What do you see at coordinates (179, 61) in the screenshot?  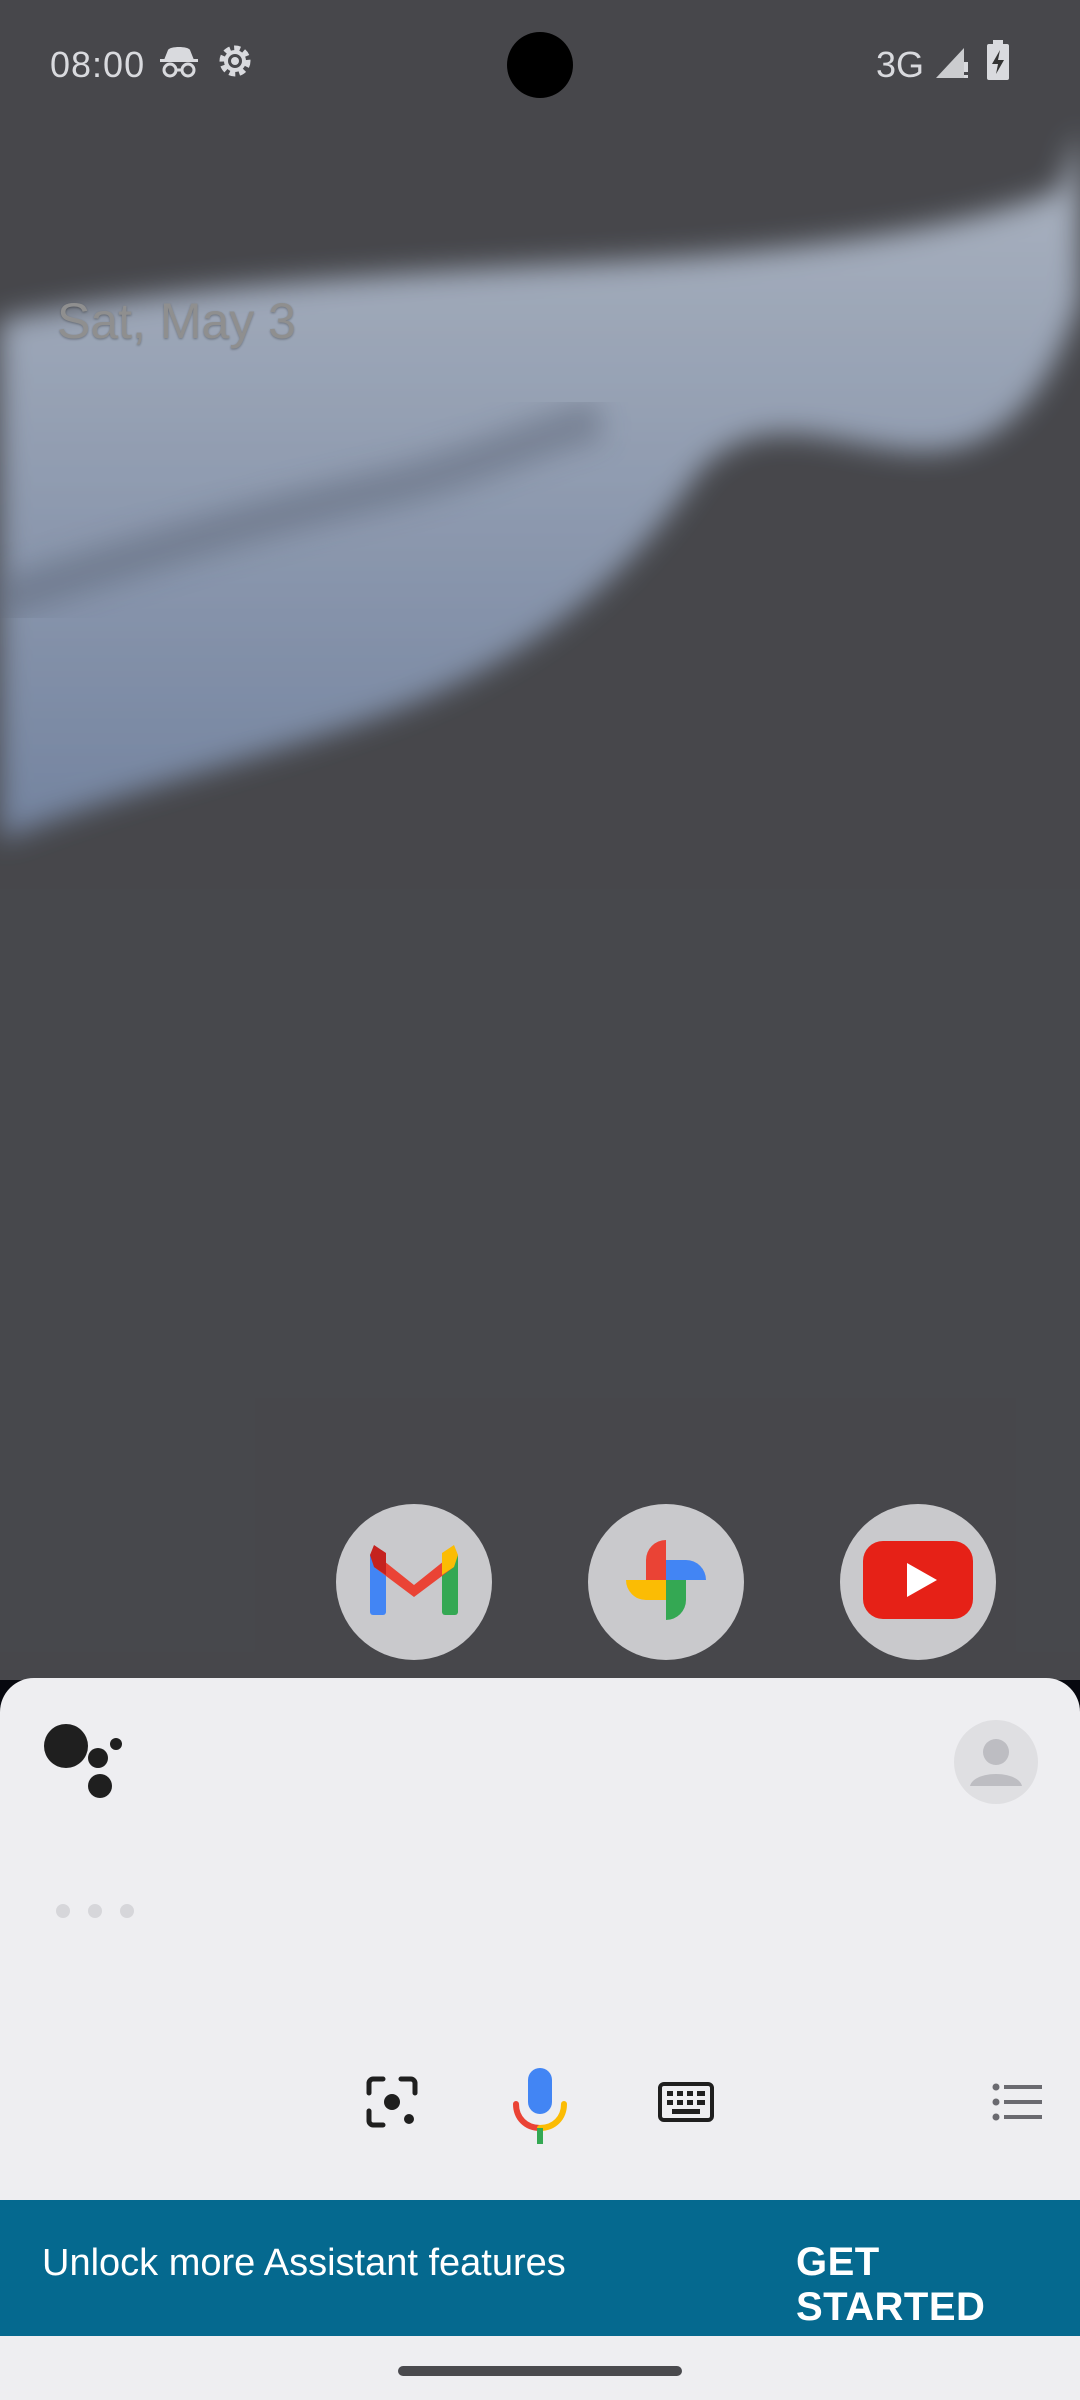 I see `incognito-icon` at bounding box center [179, 61].